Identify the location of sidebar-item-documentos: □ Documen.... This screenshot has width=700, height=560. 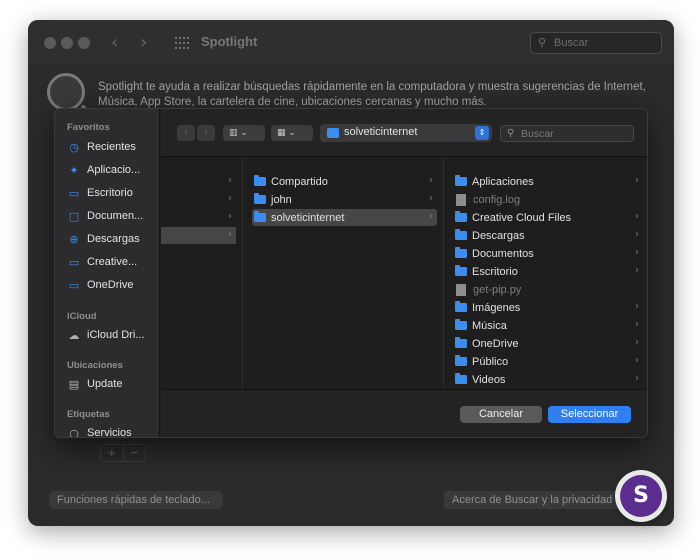
(113, 216).